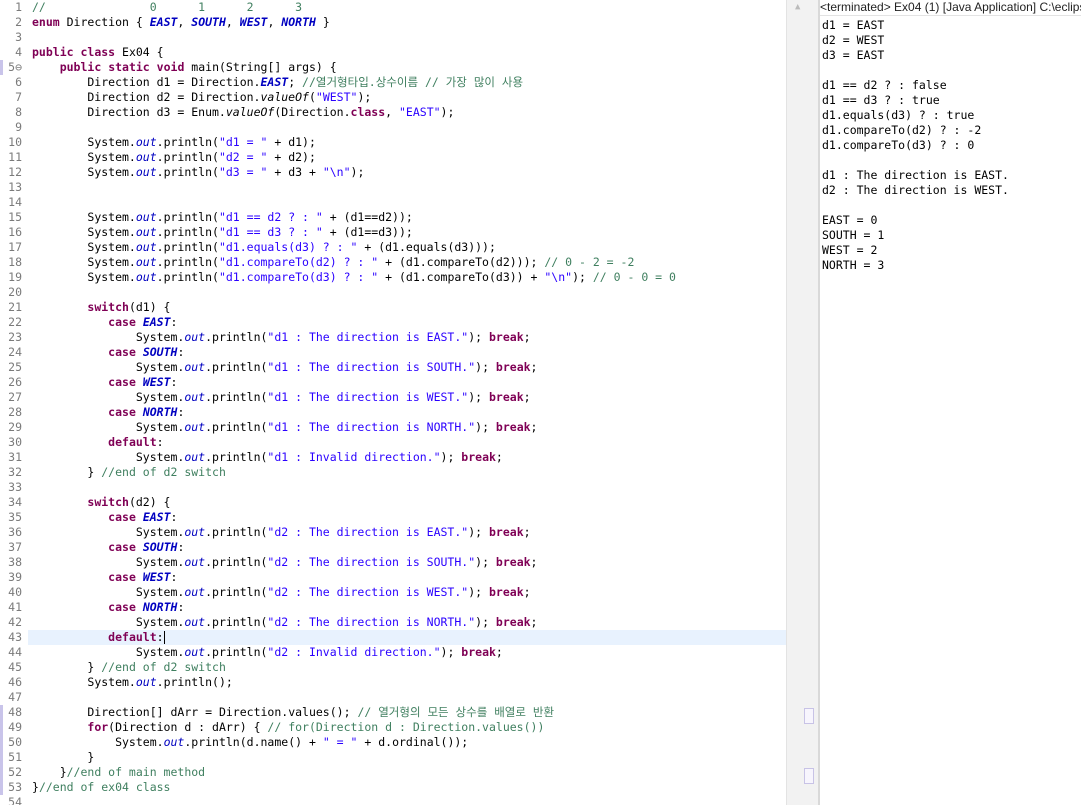 Image resolution: width=1081 pixels, height=805 pixels. I want to click on code-line-24: case SOUTH:, so click(408, 352).